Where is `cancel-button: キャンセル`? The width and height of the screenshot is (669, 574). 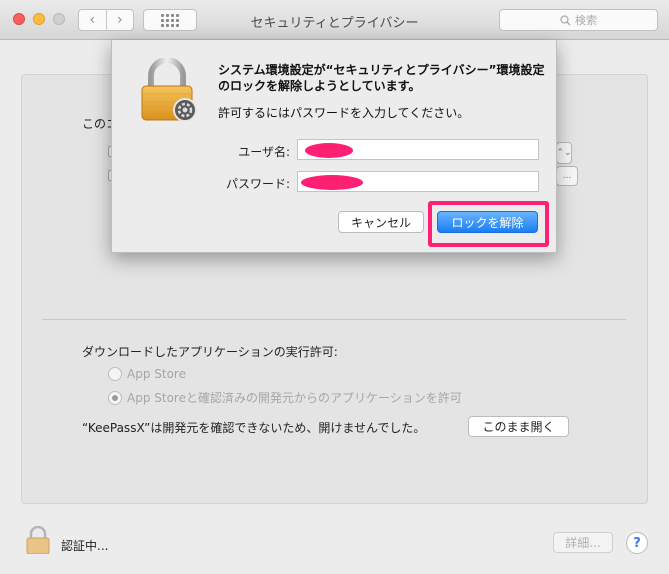 cancel-button: キャンセル is located at coordinates (381, 222).